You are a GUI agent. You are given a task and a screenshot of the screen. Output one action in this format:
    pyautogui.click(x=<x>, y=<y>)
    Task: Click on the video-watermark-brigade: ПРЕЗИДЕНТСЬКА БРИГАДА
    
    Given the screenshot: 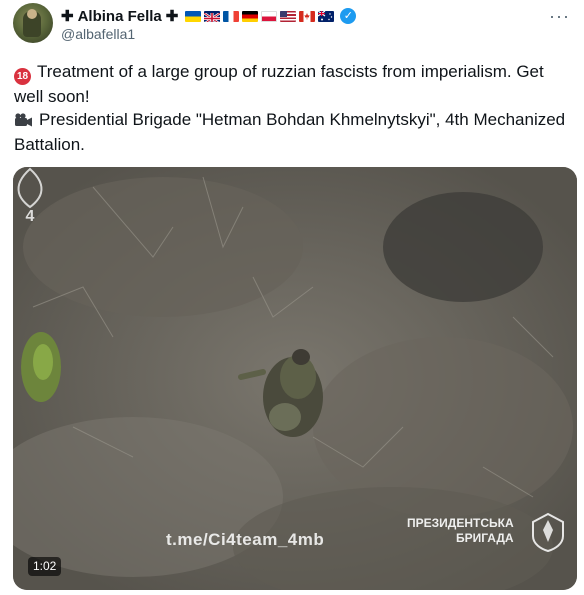 What is the action you would take?
    pyautogui.click(x=460, y=531)
    